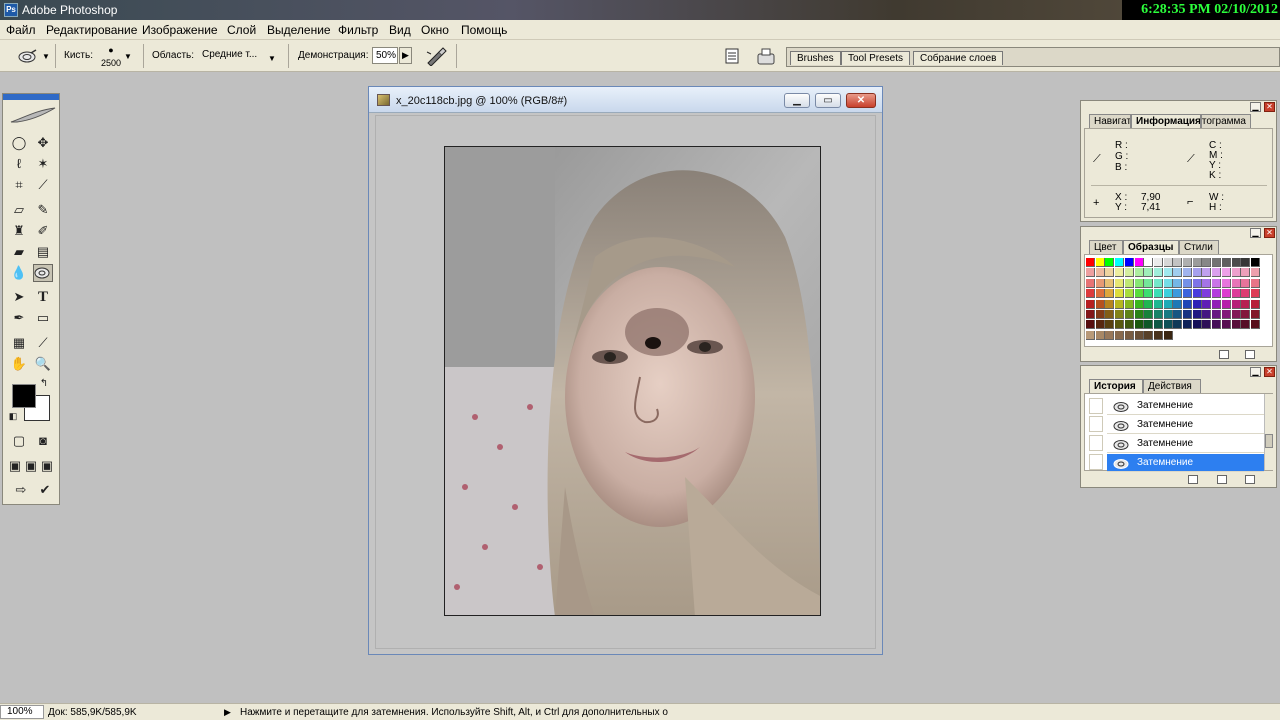 This screenshot has height=720, width=1280. Describe the element at coordinates (43, 252) in the screenshot. I see `gradient-tool-icon: ▤` at that location.